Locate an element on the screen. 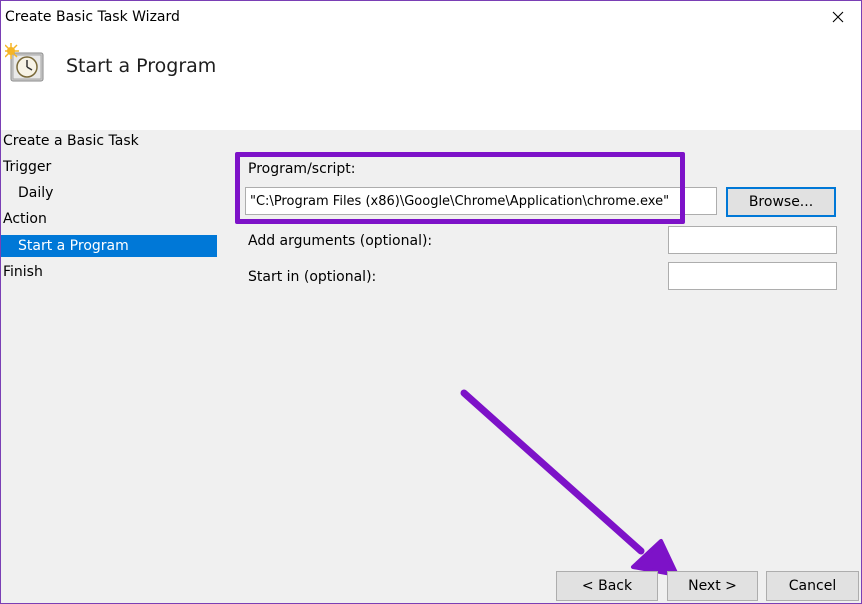  close-button is located at coordinates (838, 17).